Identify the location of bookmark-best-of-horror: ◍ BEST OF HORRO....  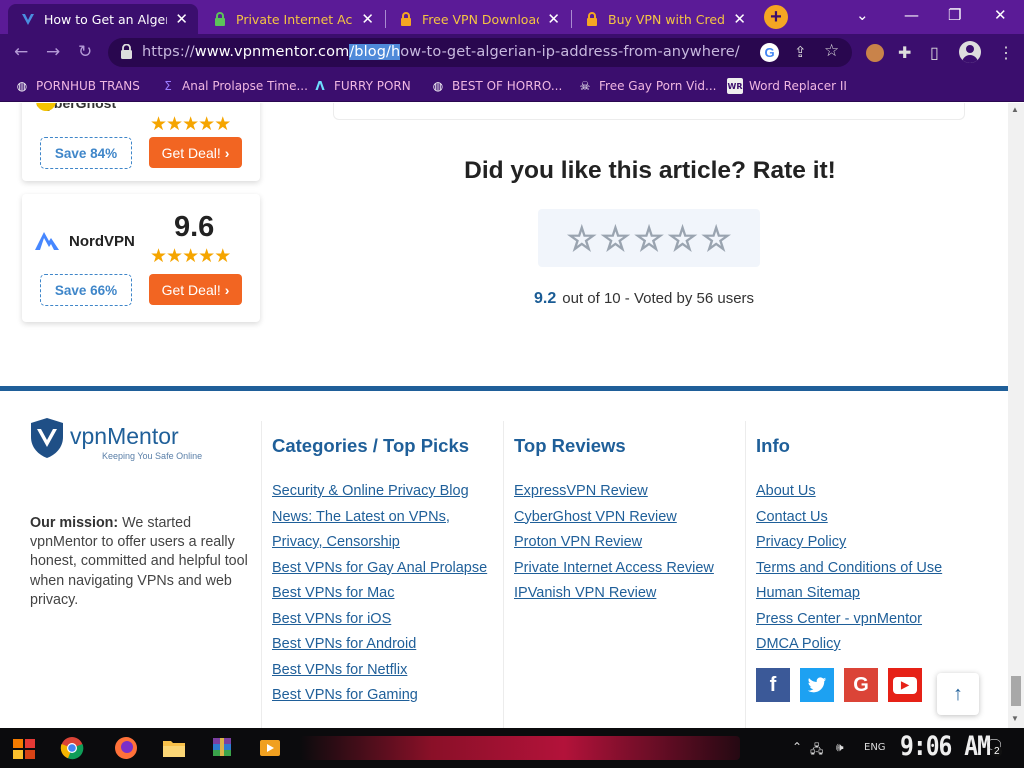
(496, 86).